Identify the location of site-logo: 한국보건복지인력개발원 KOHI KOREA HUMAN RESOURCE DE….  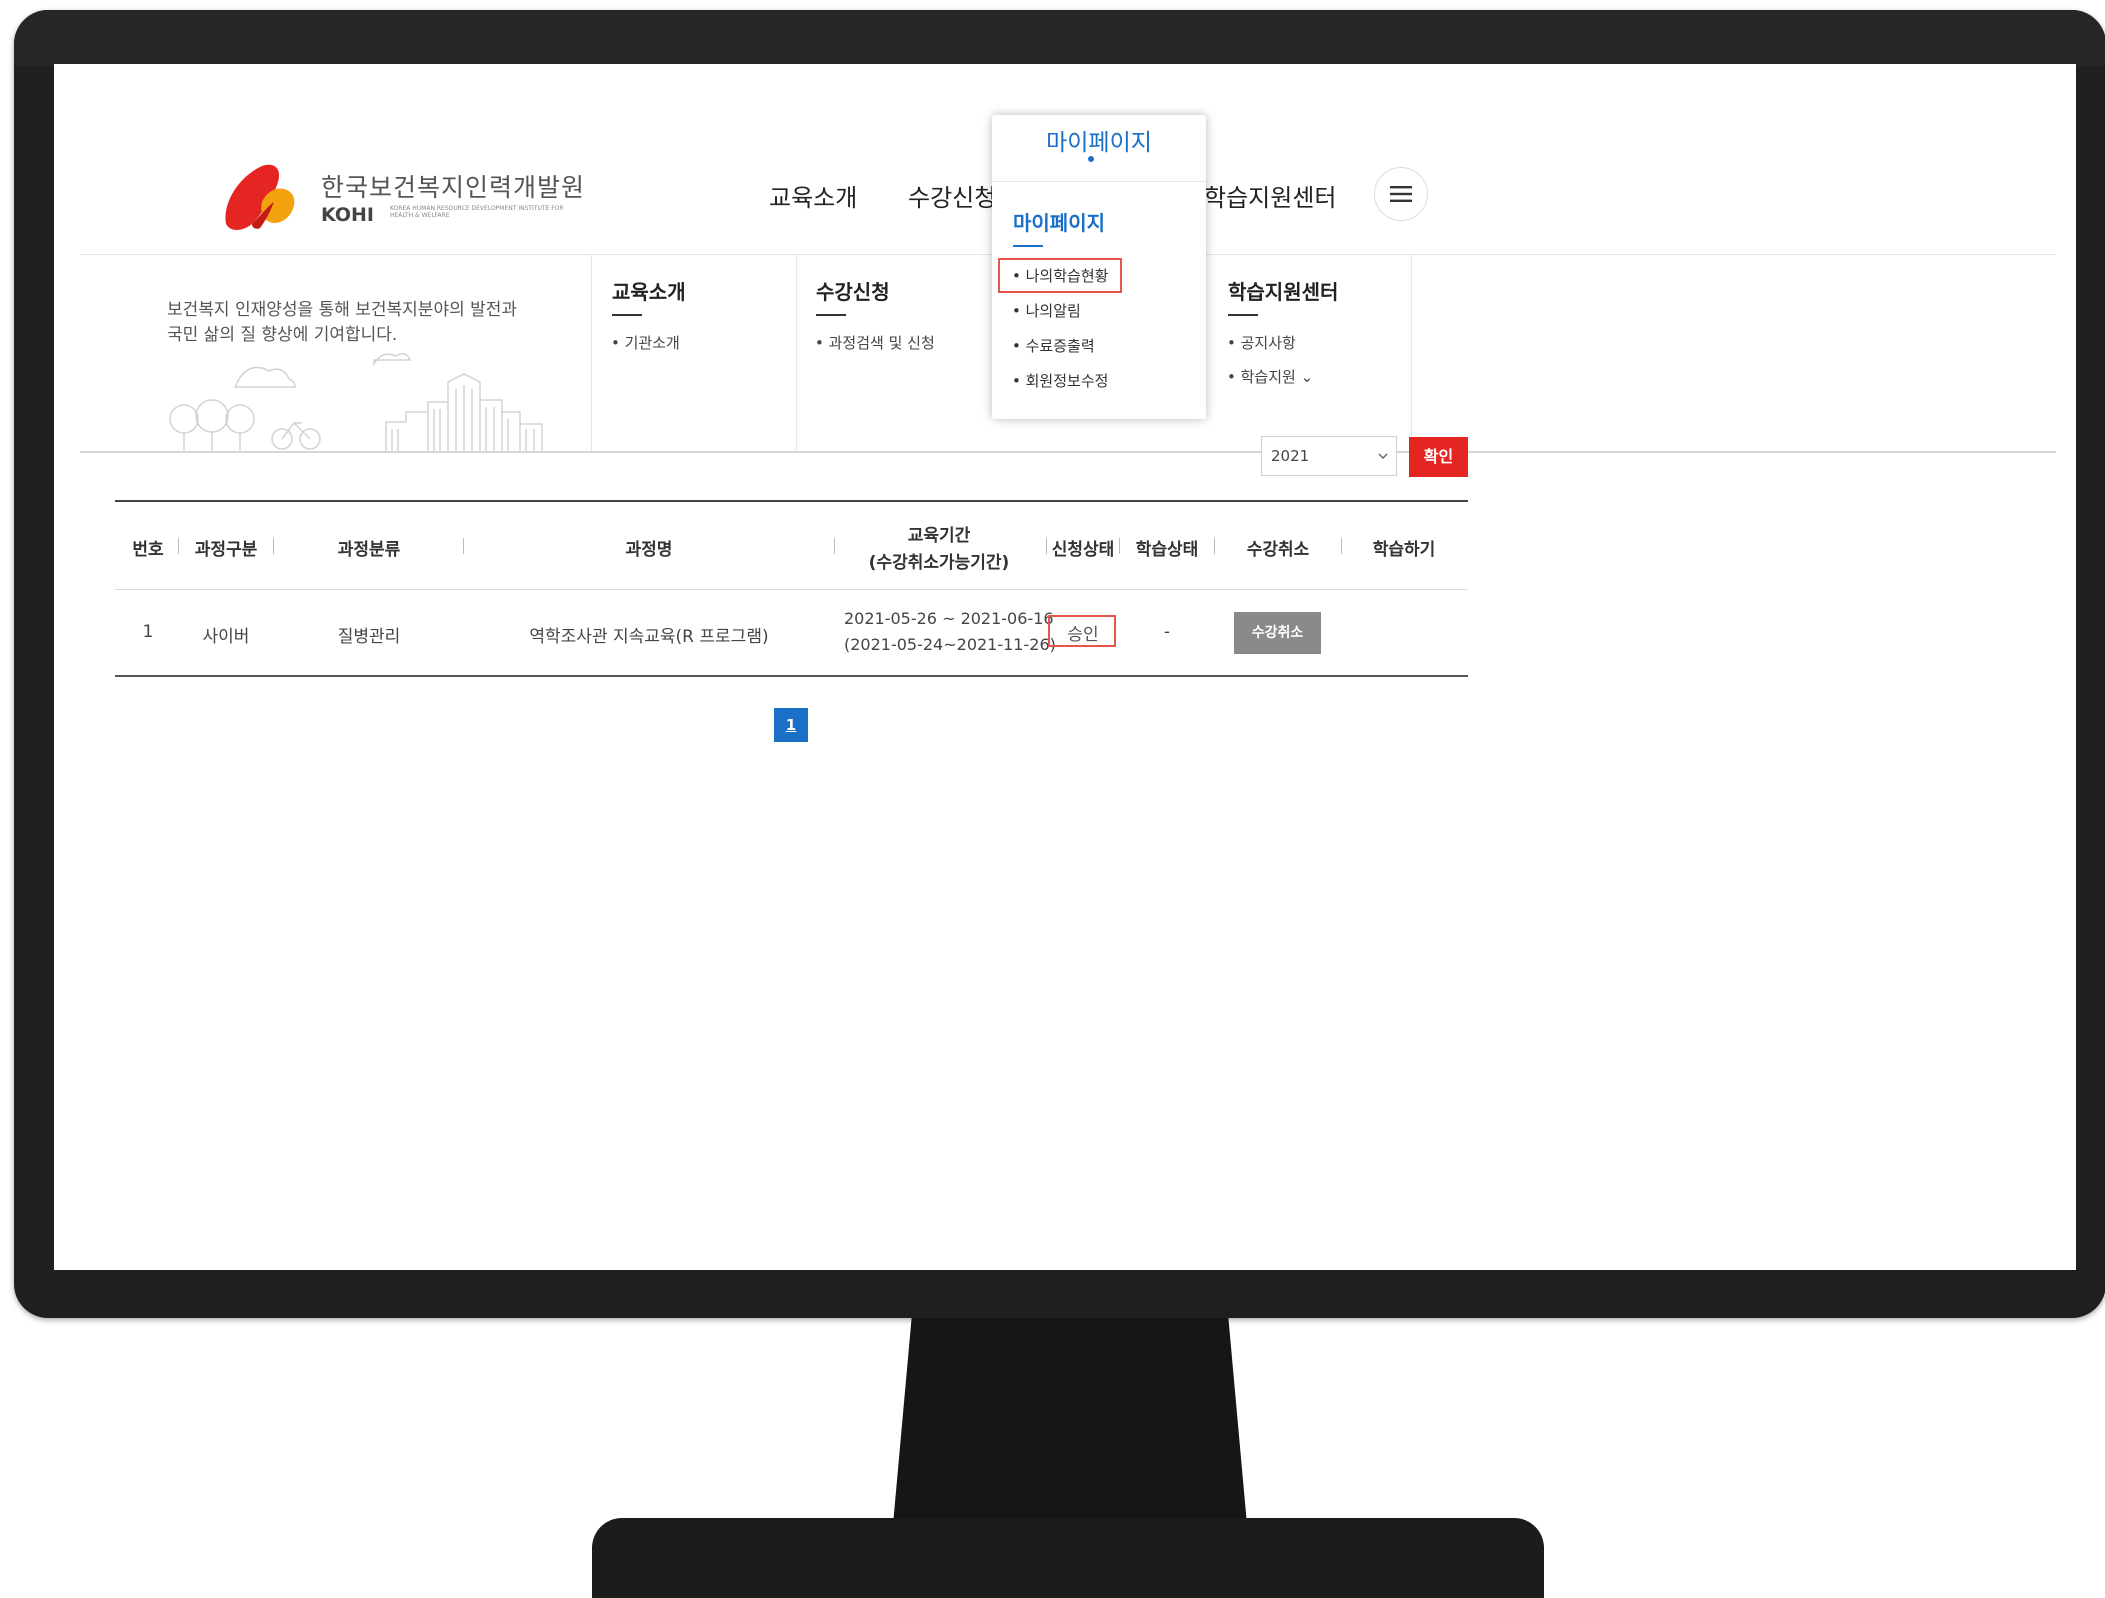
(404, 197).